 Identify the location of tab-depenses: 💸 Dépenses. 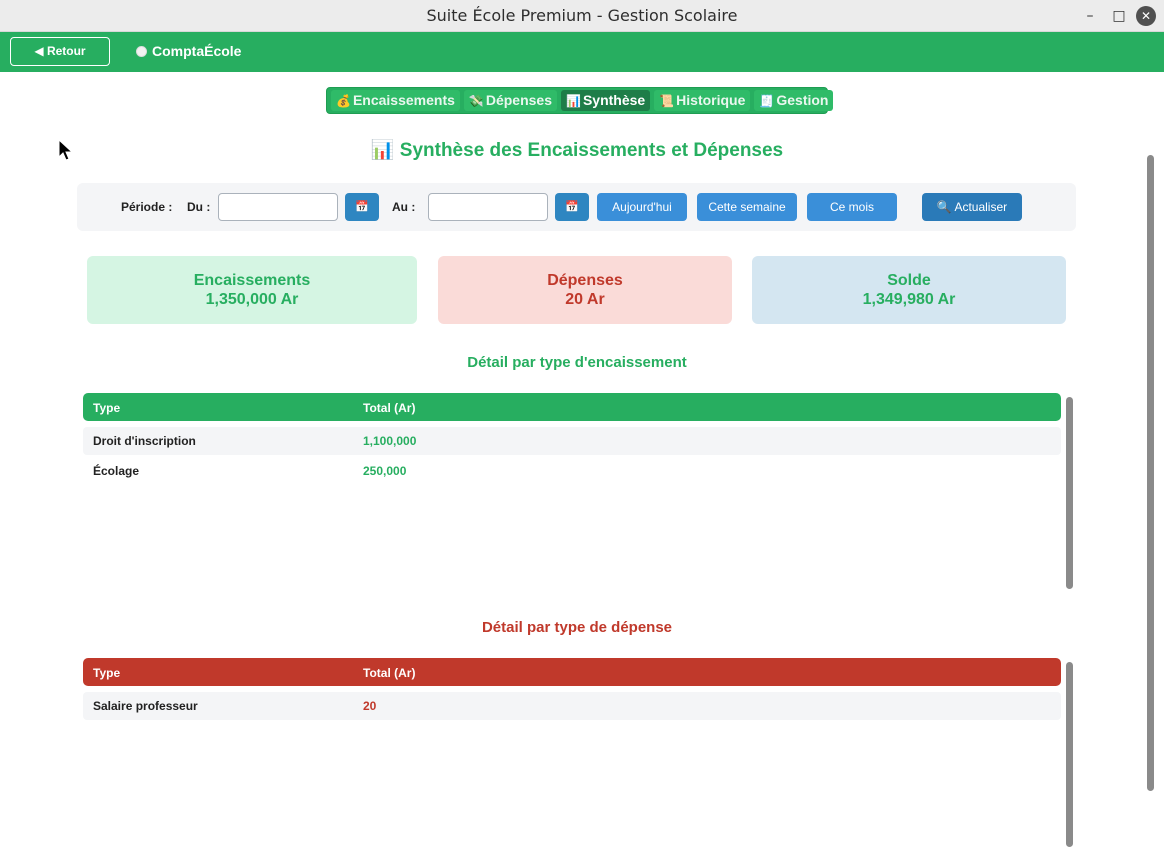
(510, 100).